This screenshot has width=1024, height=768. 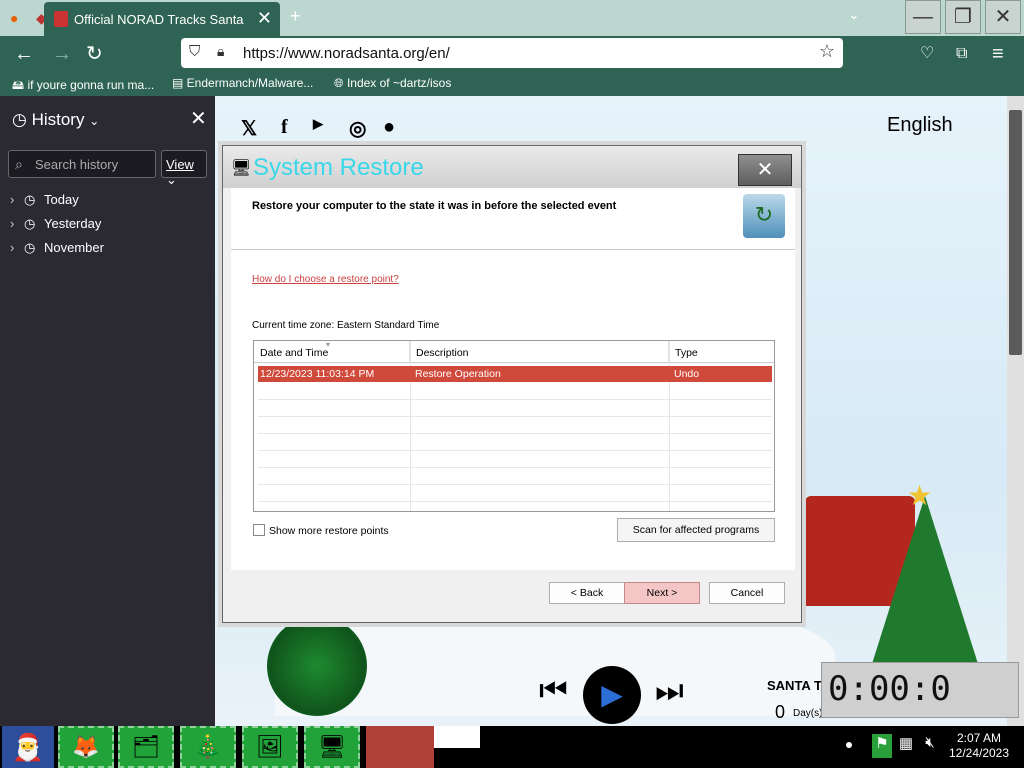 What do you see at coordinates (696, 530) in the screenshot?
I see `scan-affected-programs-button: Scan for affected programs` at bounding box center [696, 530].